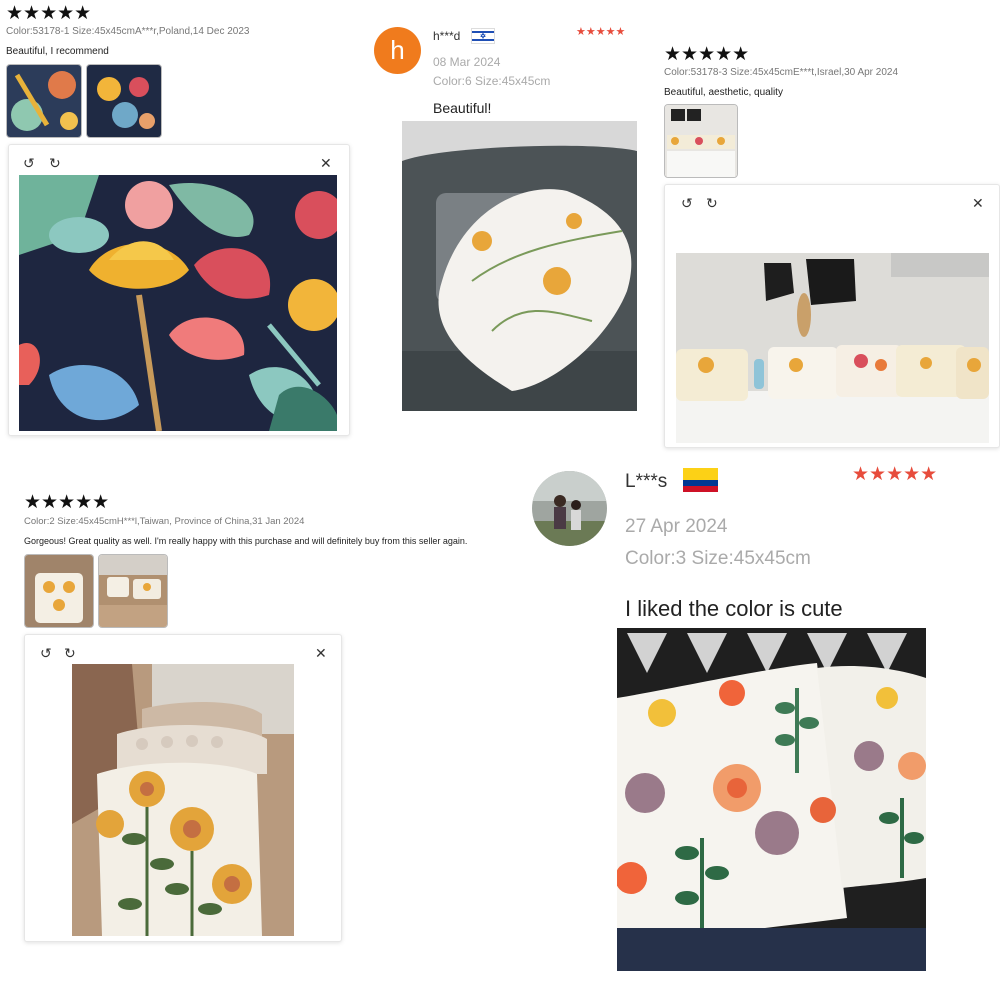 The width and height of the screenshot is (1000, 1000). I want to click on review1-text: Beautiful, I recommend, so click(57, 51).